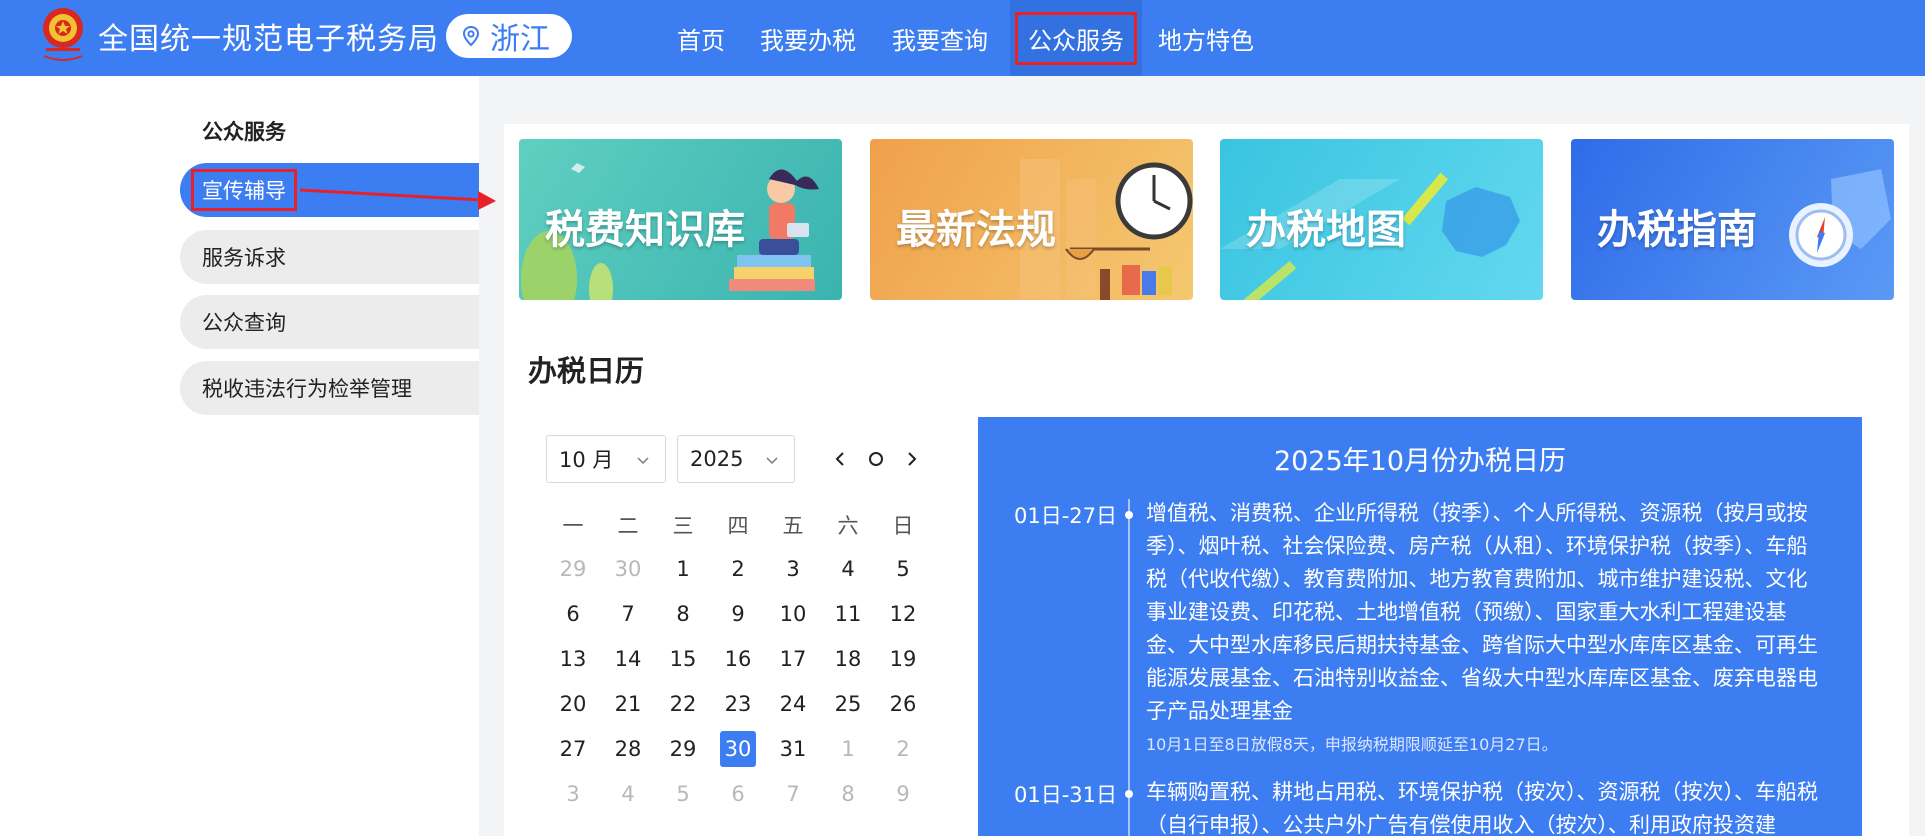  Describe the element at coordinates (793, 526) in the screenshot. I see `weekday-header: 五` at that location.